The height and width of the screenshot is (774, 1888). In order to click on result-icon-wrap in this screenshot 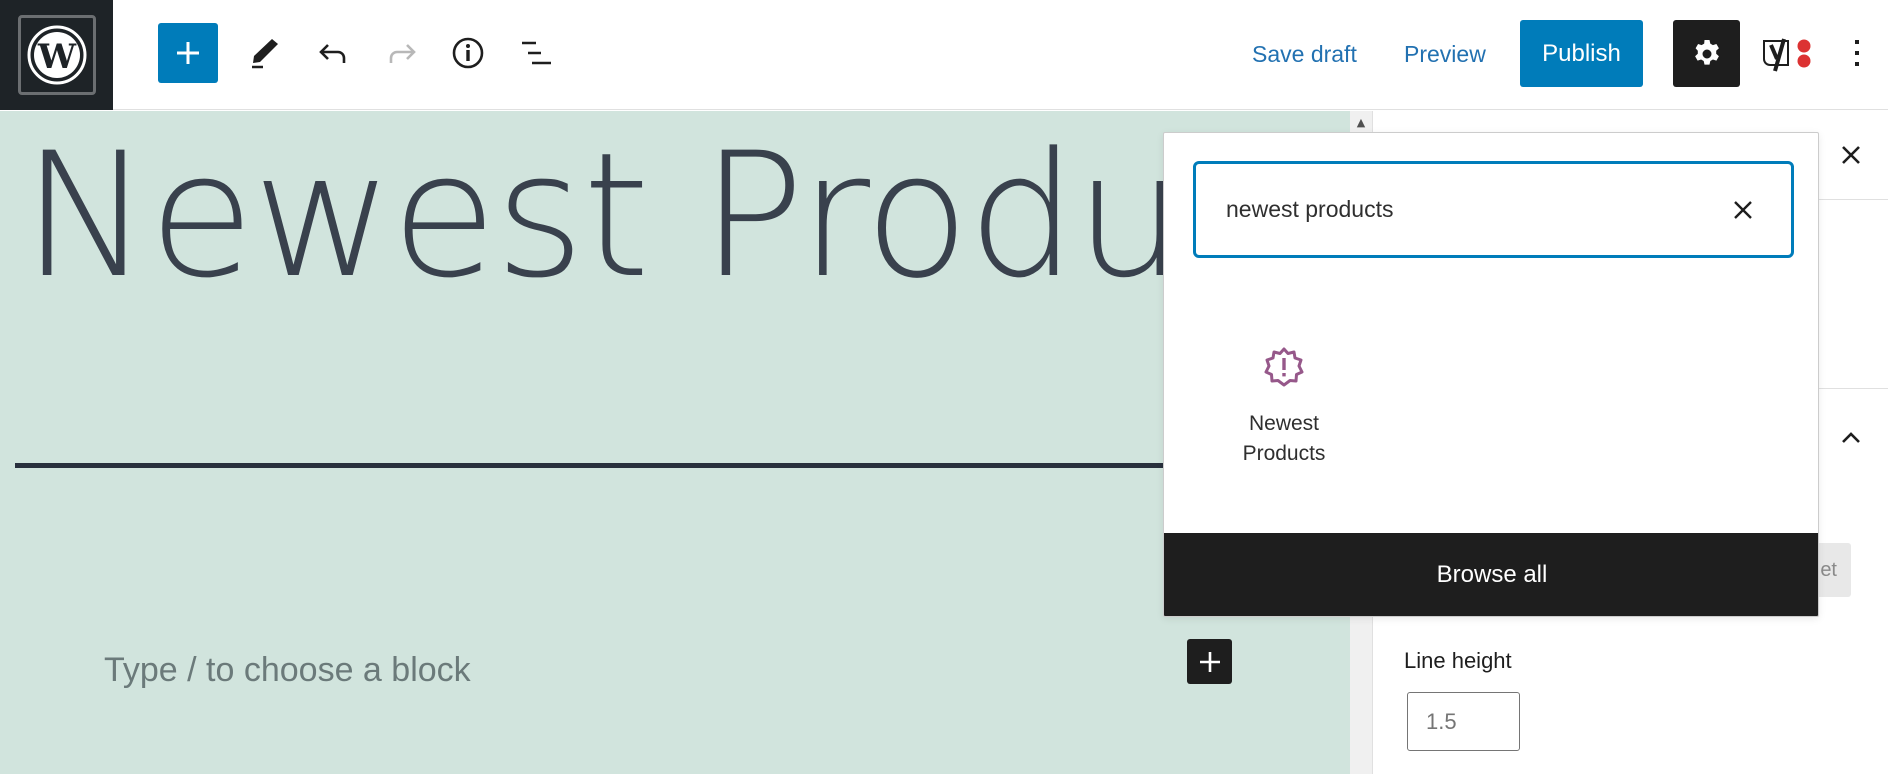, I will do `click(1284, 367)`.